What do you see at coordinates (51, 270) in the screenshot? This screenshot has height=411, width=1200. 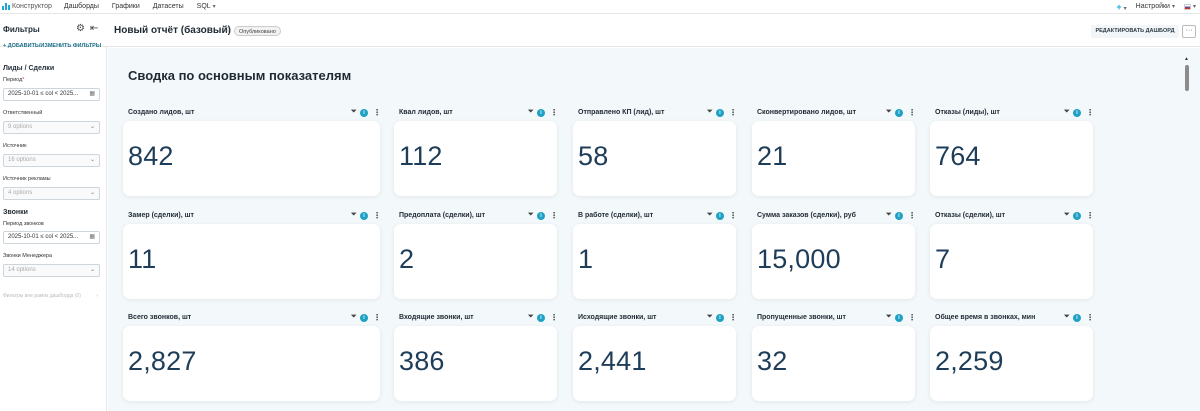 I see `manager-calls-select: 14 options ⌄` at bounding box center [51, 270].